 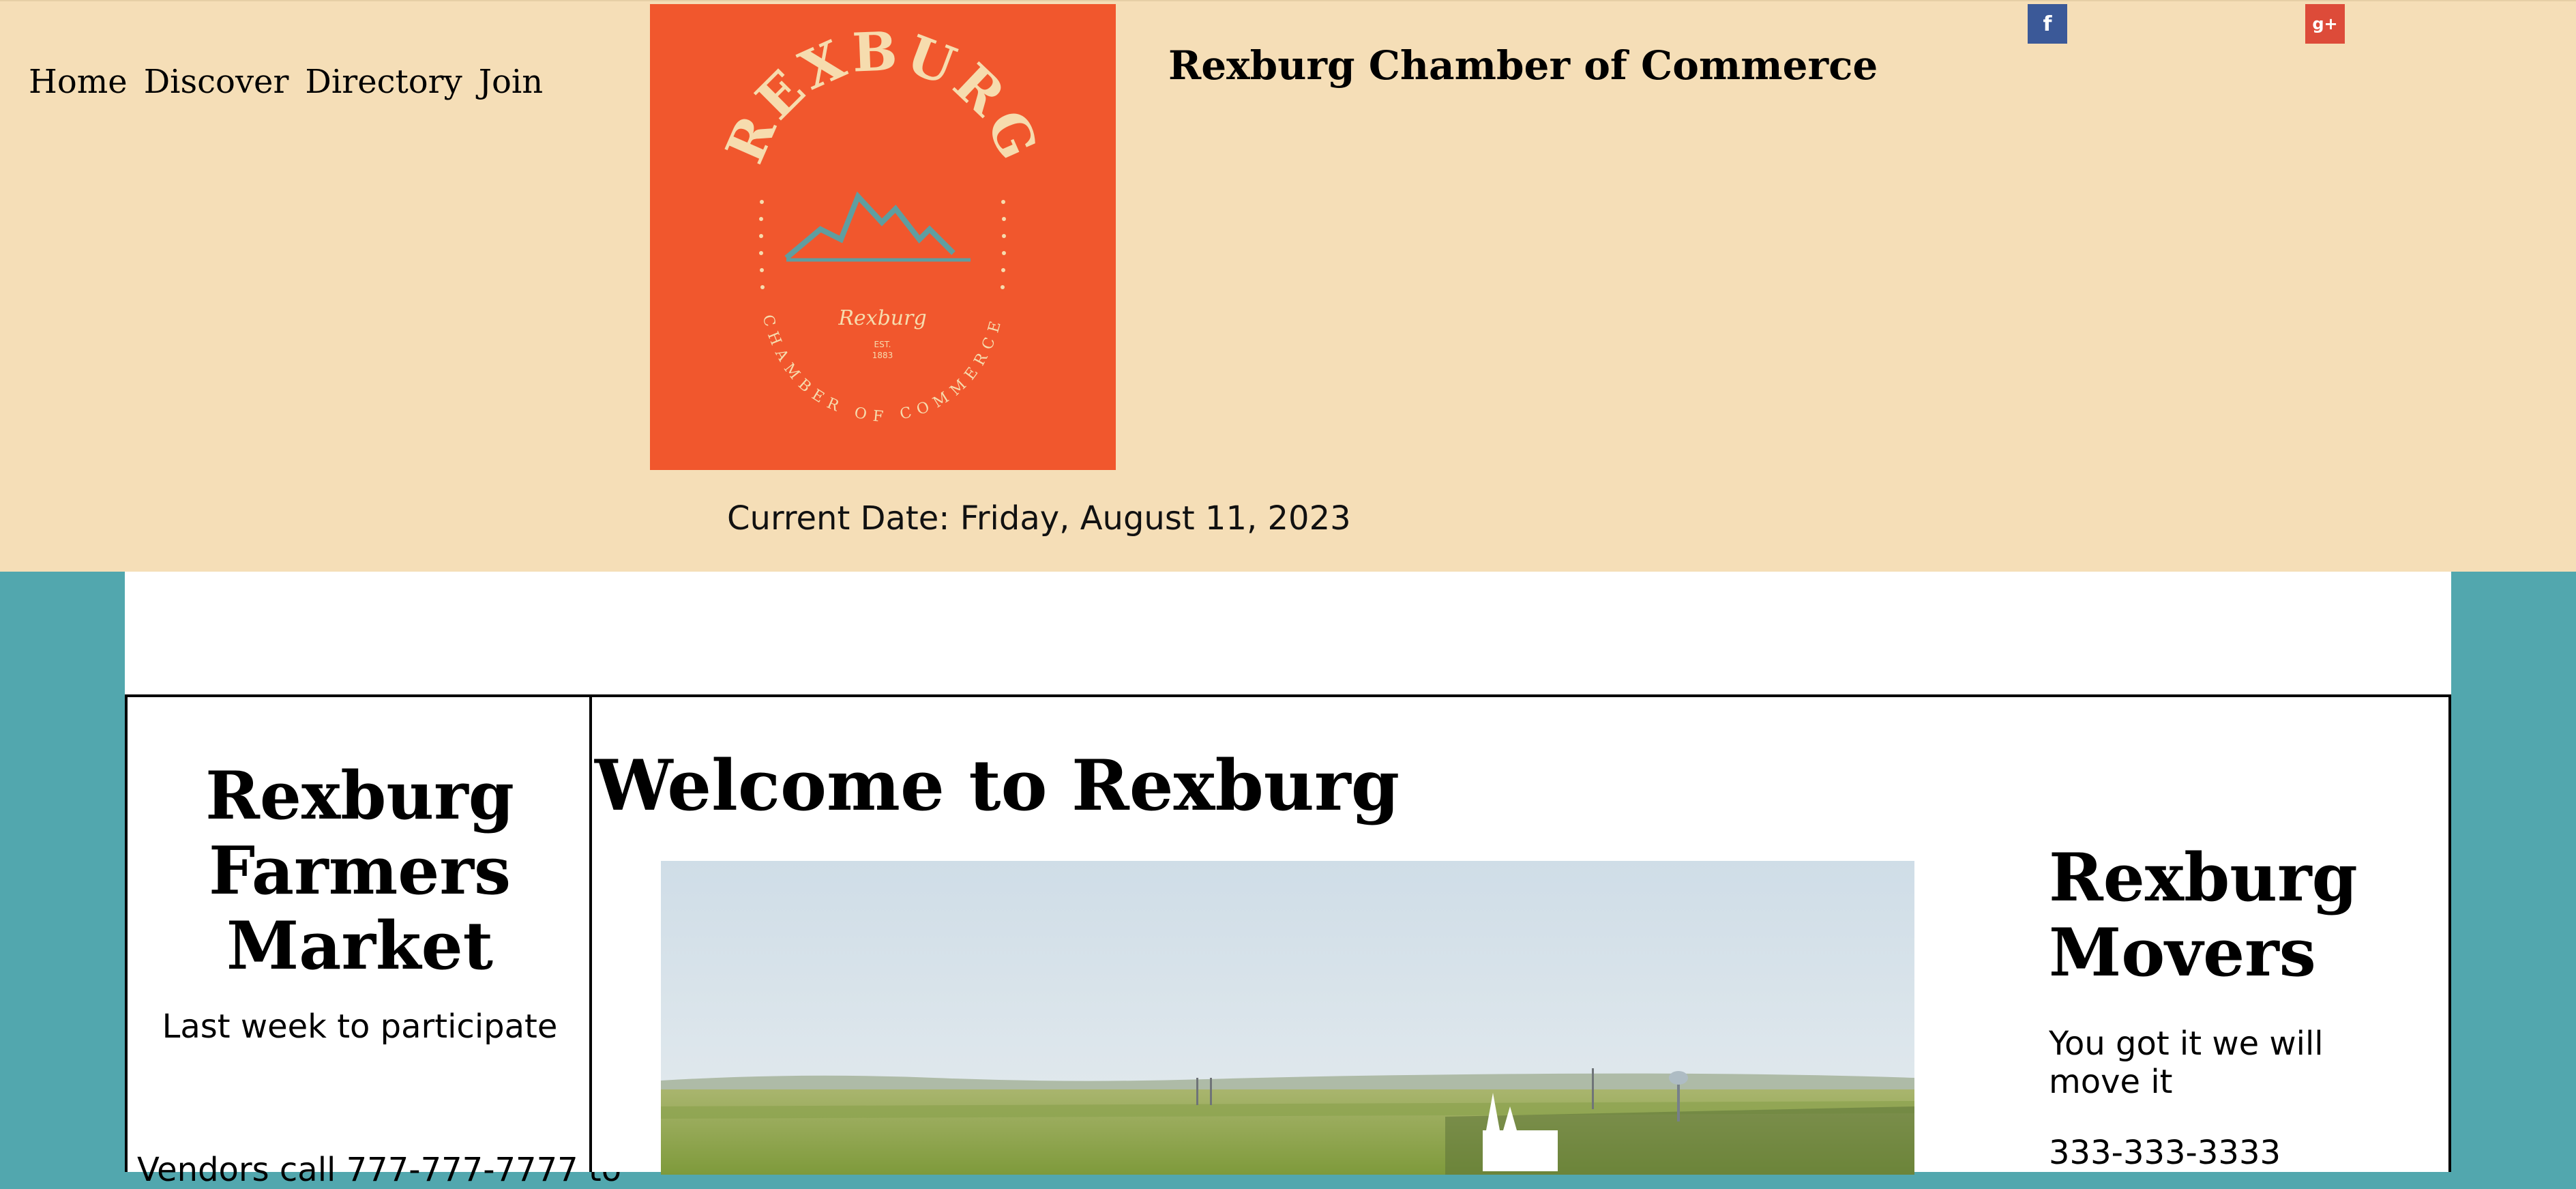 I want to click on current-date: Current Date: Friday, August 11, 2023, so click(x=1039, y=518).